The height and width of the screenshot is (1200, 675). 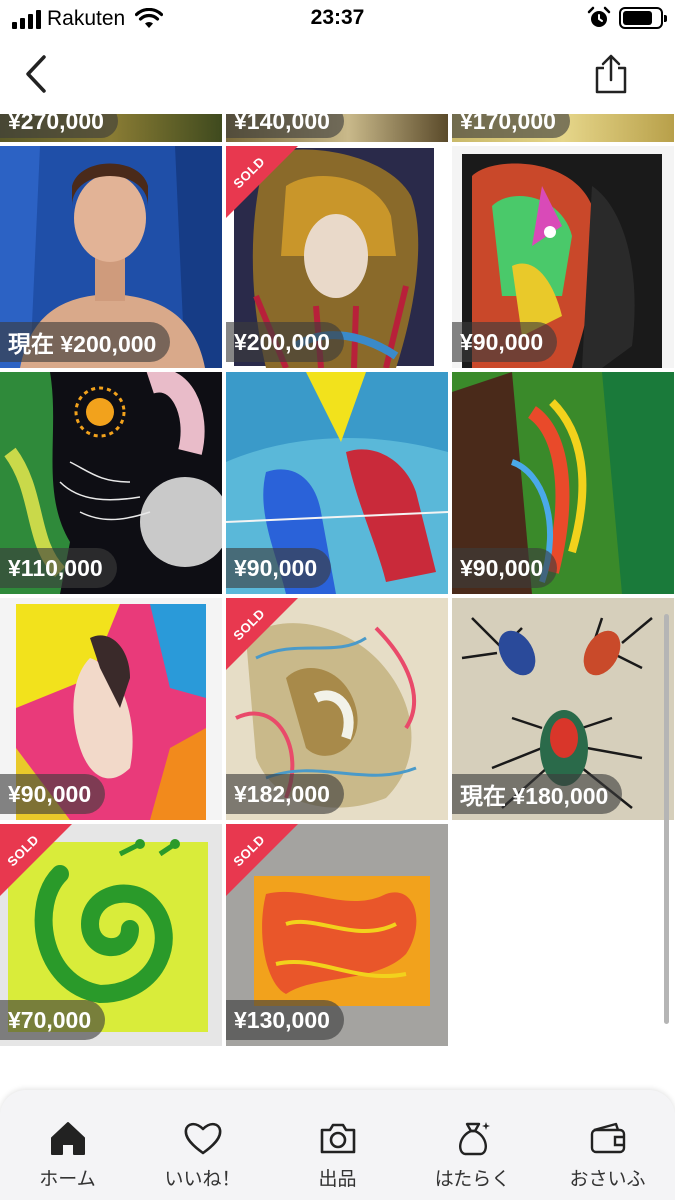 I want to click on tab-label: はたらく, so click(x=472, y=1179).